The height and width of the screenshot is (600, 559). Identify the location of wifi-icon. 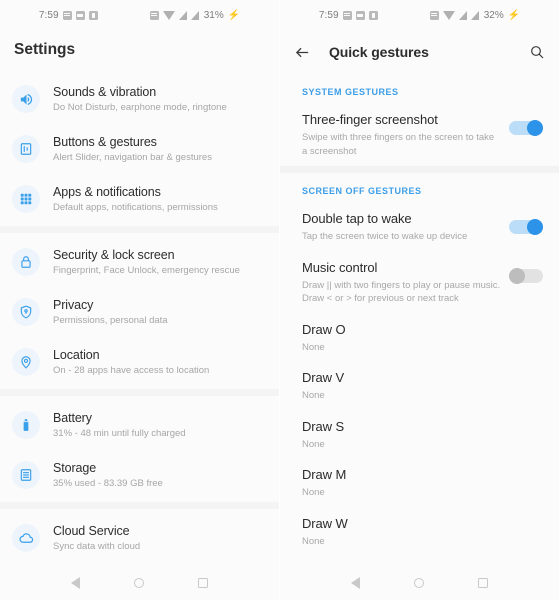
(448, 15).